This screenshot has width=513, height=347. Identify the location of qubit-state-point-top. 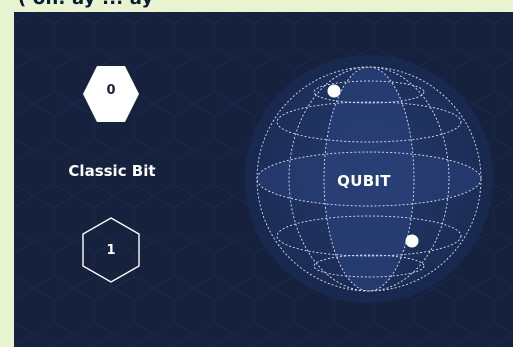
(334, 91).